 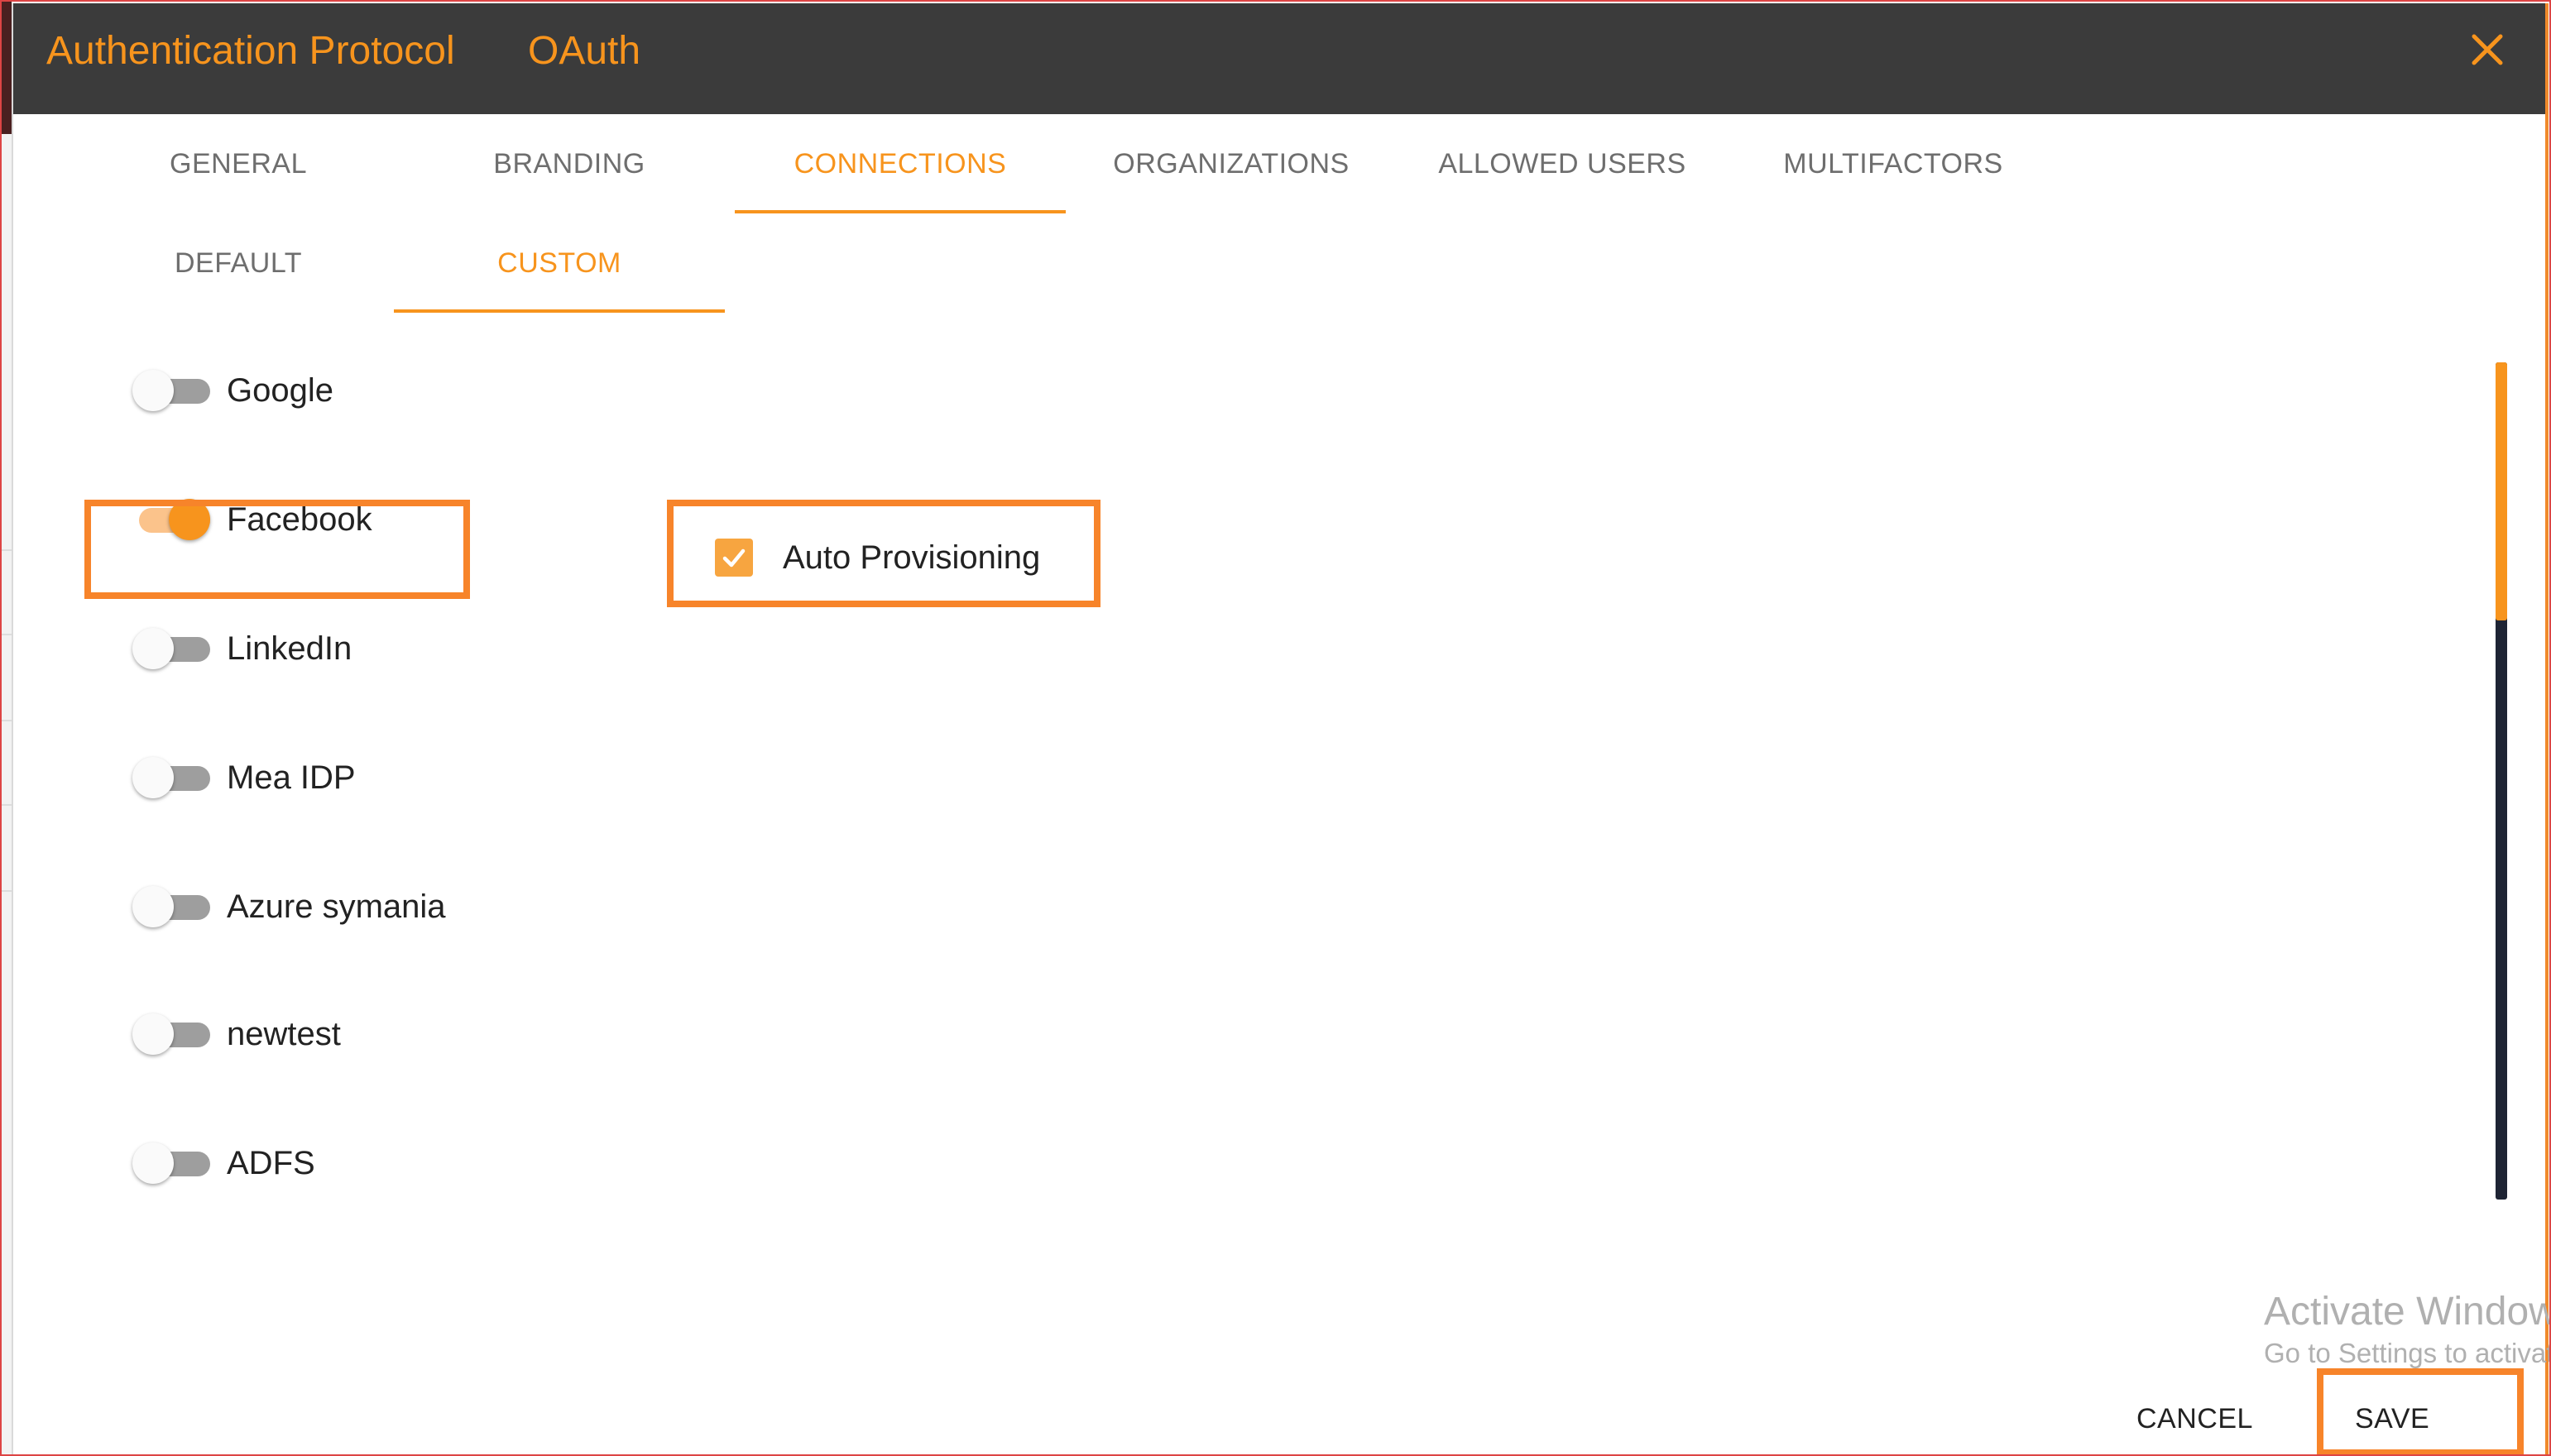 I want to click on subtab-default: DEFAULT, so click(x=238, y=263).